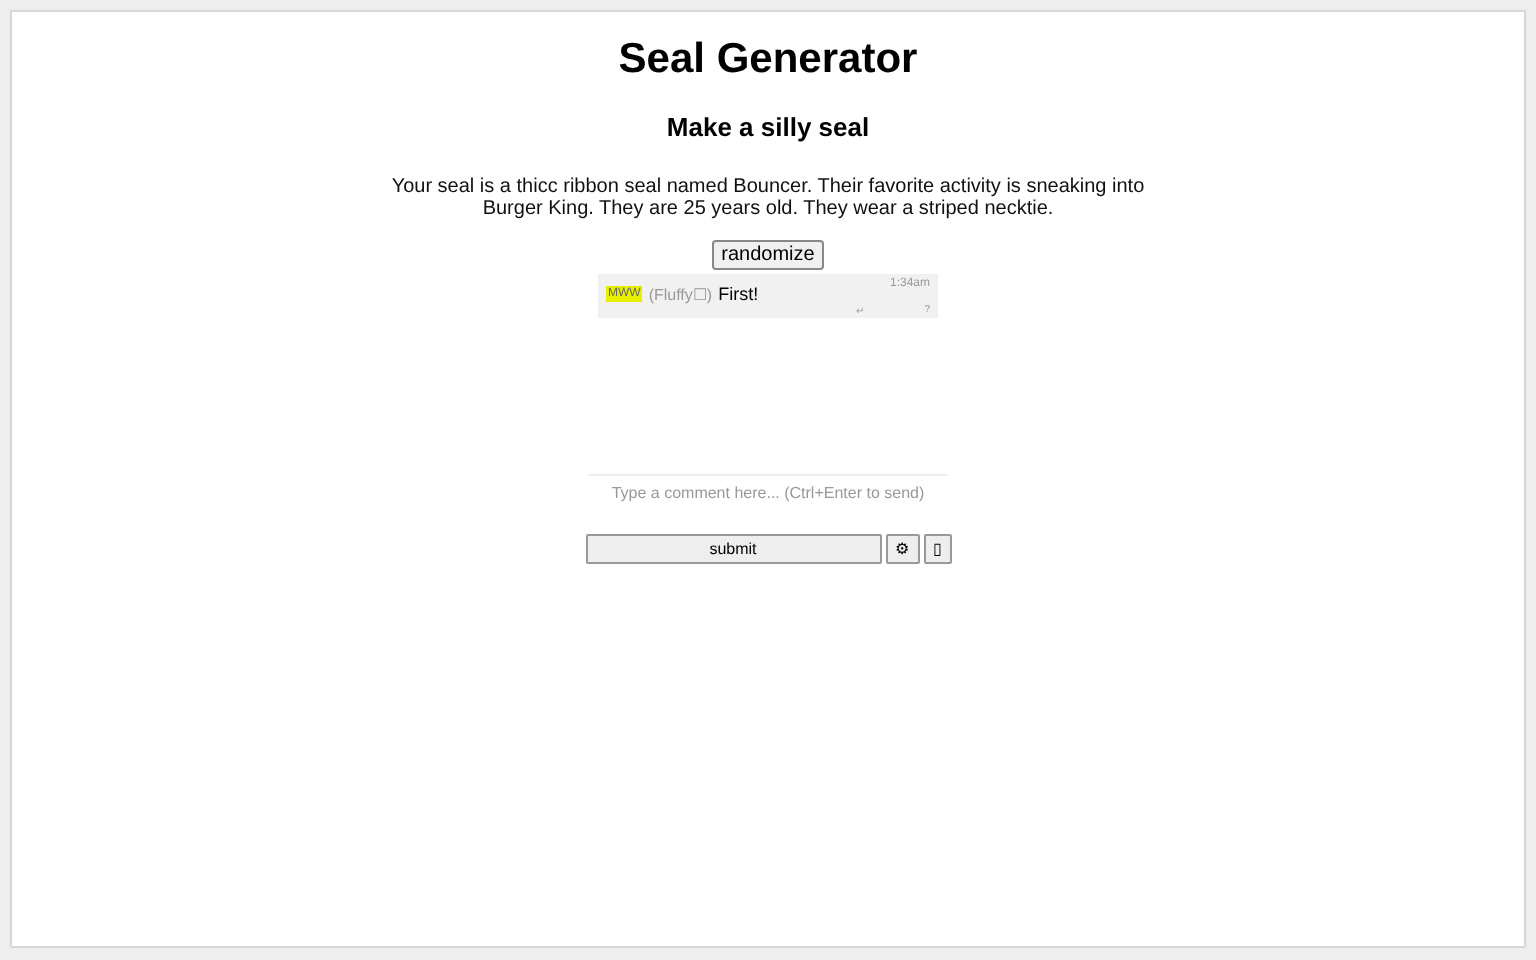 This screenshot has height=960, width=1536. Describe the element at coordinates (768, 255) in the screenshot. I see `randomize-button: randomize` at that location.